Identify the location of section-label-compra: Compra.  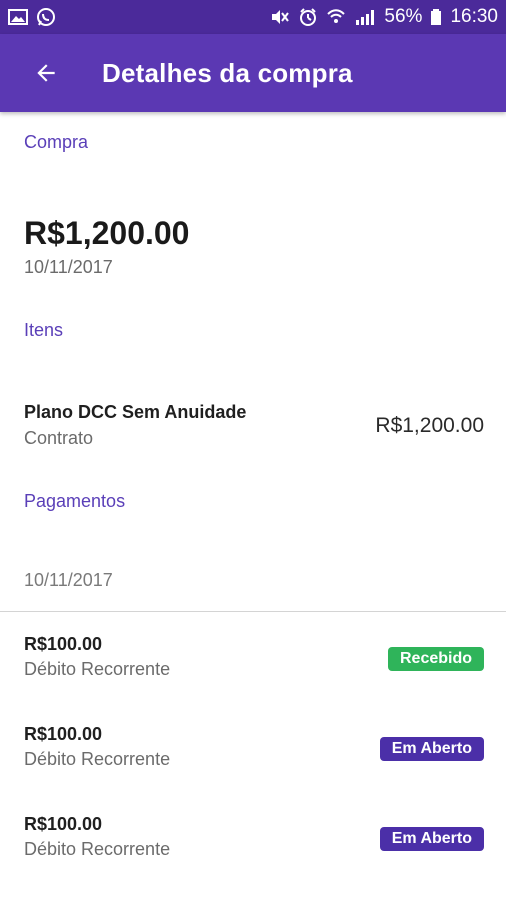
(56, 142).